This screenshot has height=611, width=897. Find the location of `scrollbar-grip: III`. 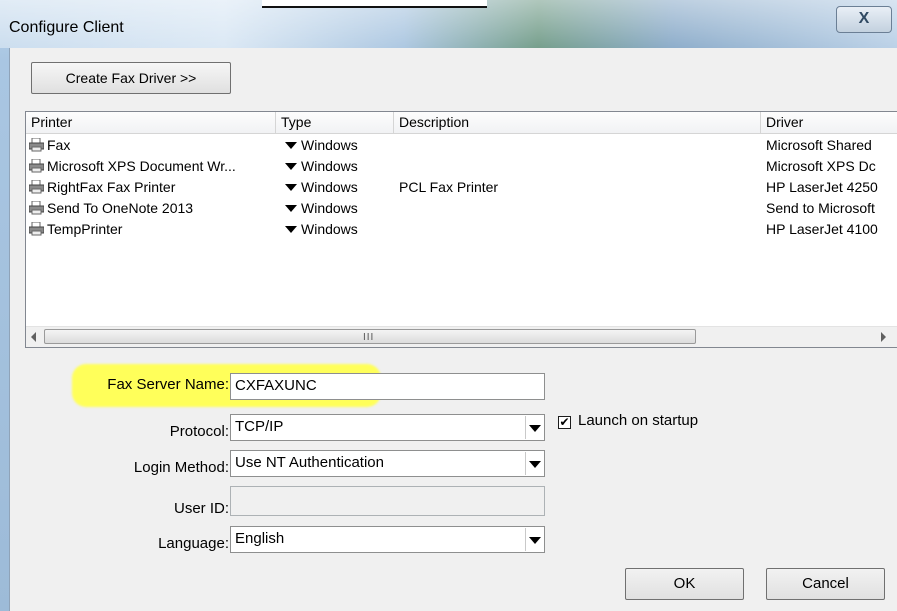

scrollbar-grip: III is located at coordinates (369, 337).